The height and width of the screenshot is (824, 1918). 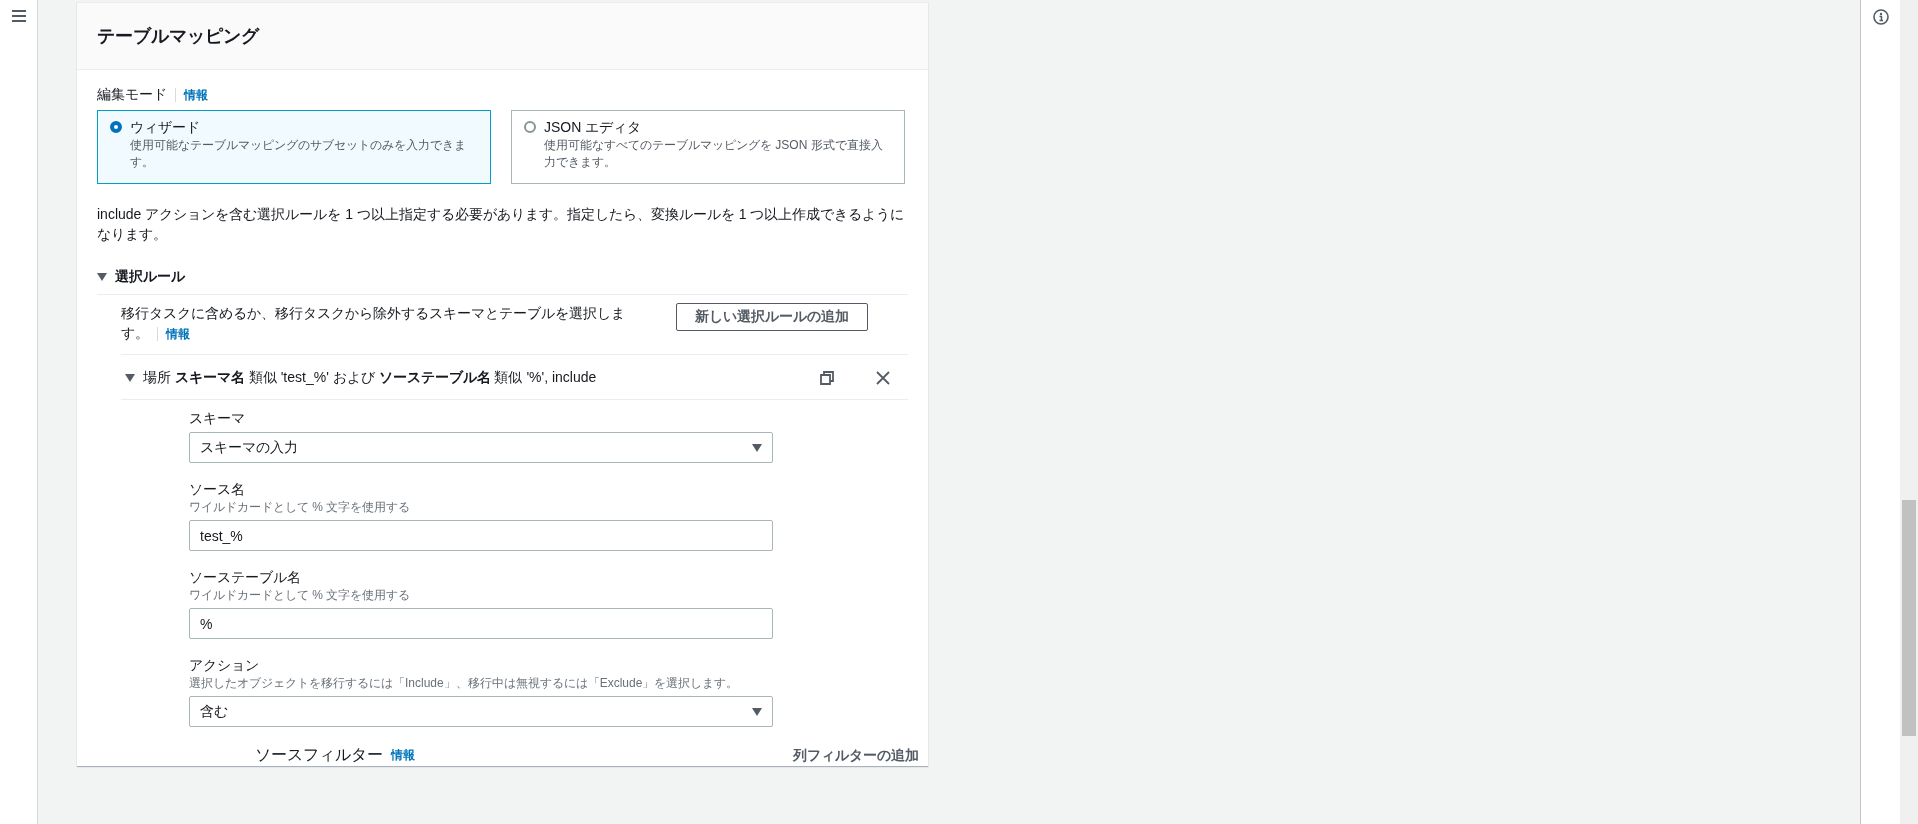 I want to click on field-label: ソーステーブル名, so click(x=245, y=578).